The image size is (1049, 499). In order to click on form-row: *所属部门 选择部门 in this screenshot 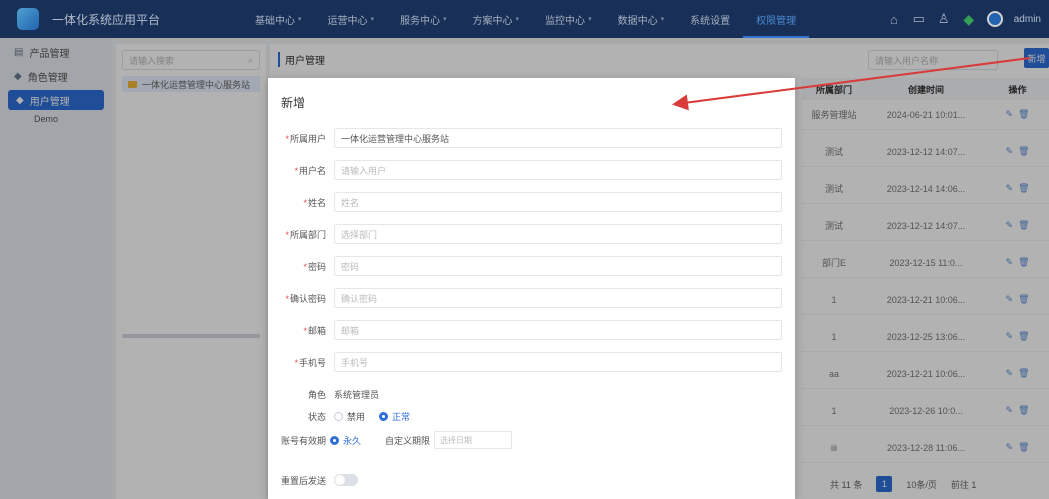, I will do `click(531, 234)`.